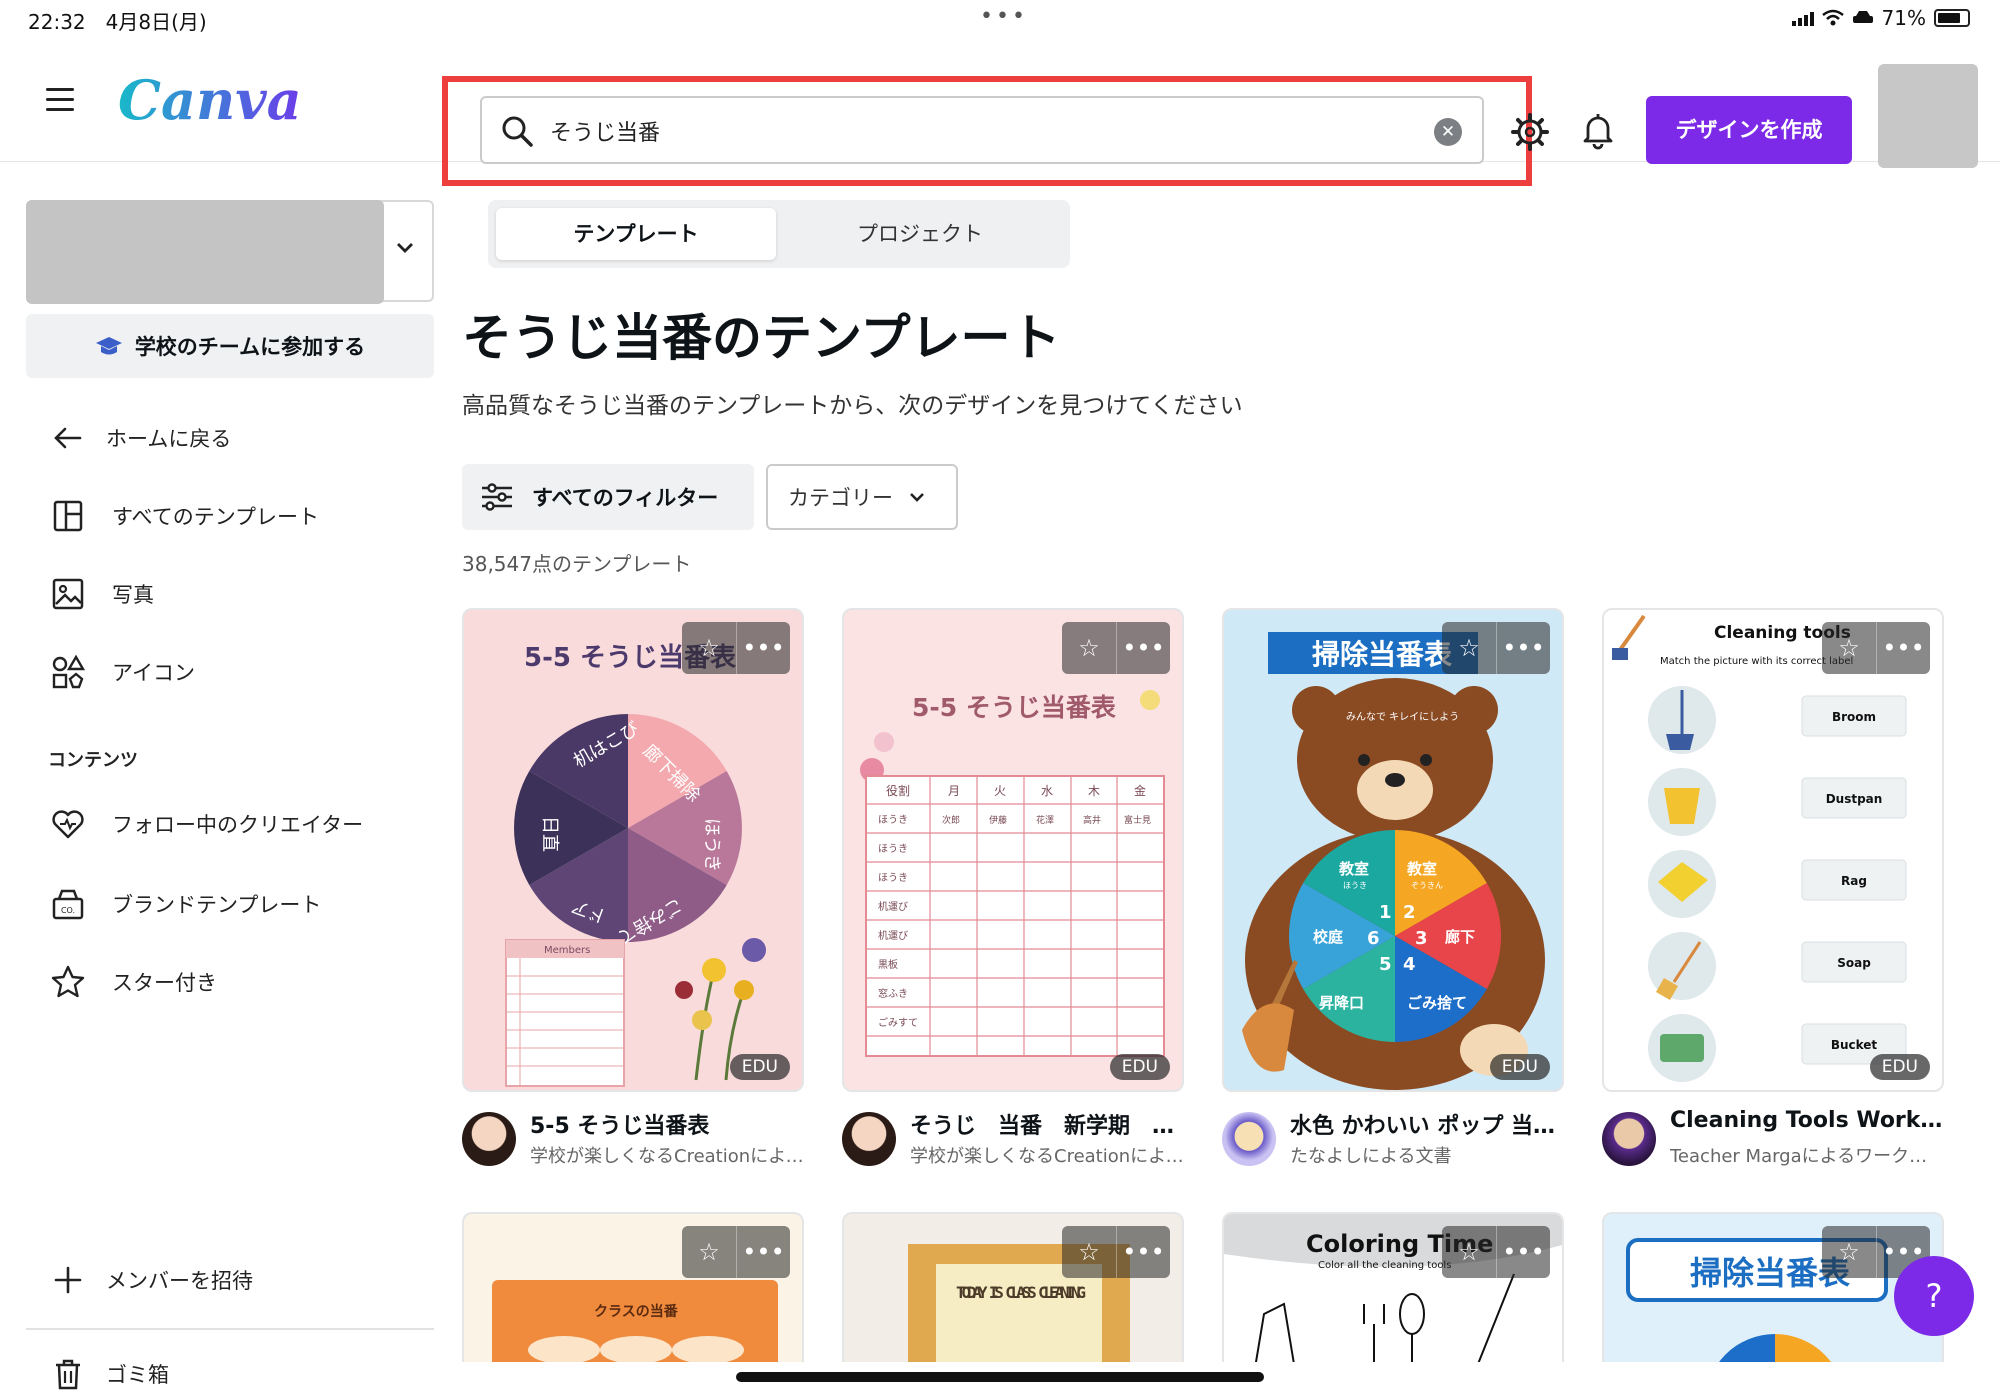 The height and width of the screenshot is (1396, 2000). Describe the element at coordinates (1427, 1155) in the screenshot. I see `card-creator: たなよしによる文書` at that location.